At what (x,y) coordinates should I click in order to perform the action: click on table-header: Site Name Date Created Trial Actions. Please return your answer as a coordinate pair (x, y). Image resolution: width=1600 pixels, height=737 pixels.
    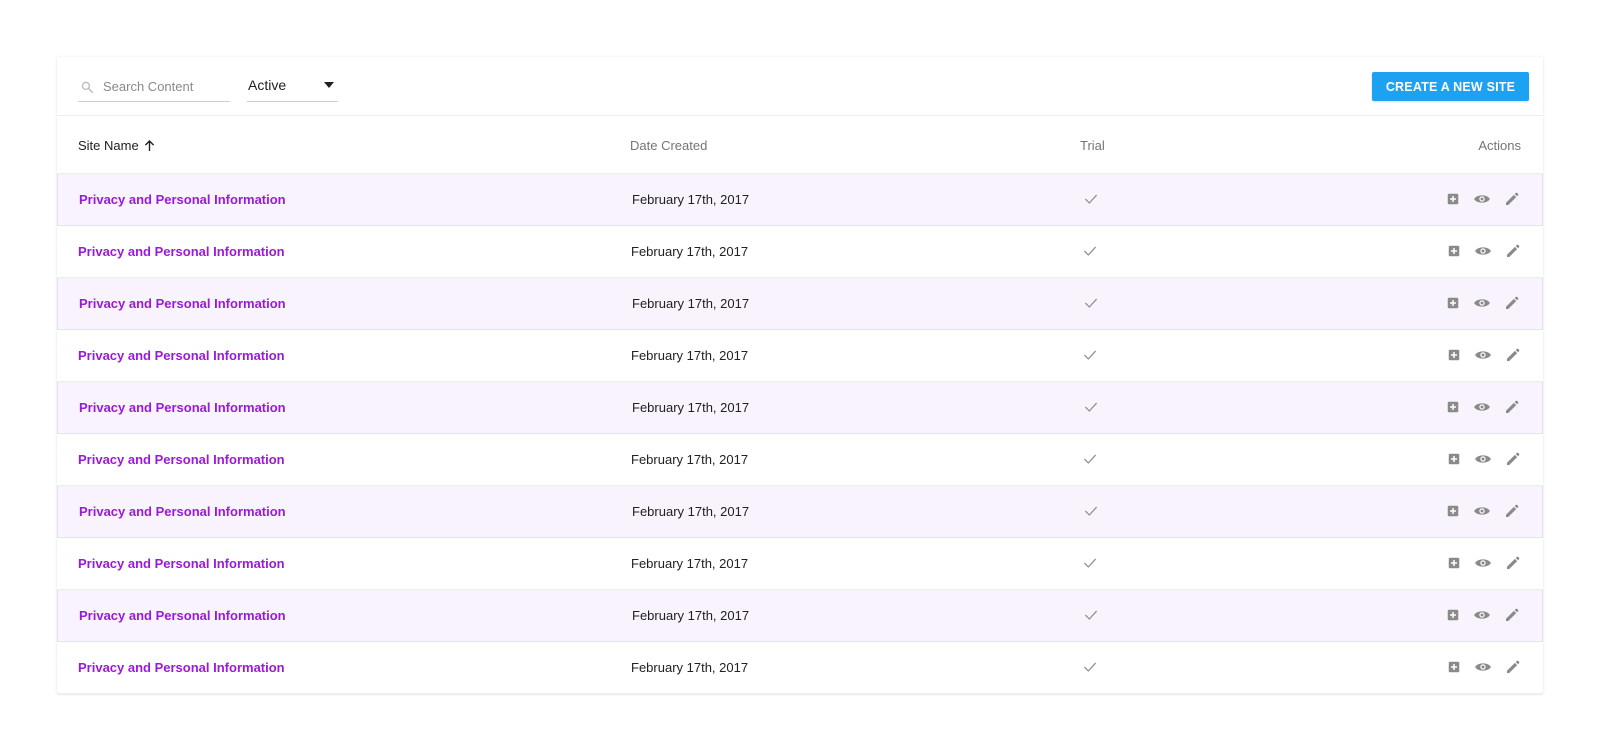
    Looking at the image, I should click on (800, 145).